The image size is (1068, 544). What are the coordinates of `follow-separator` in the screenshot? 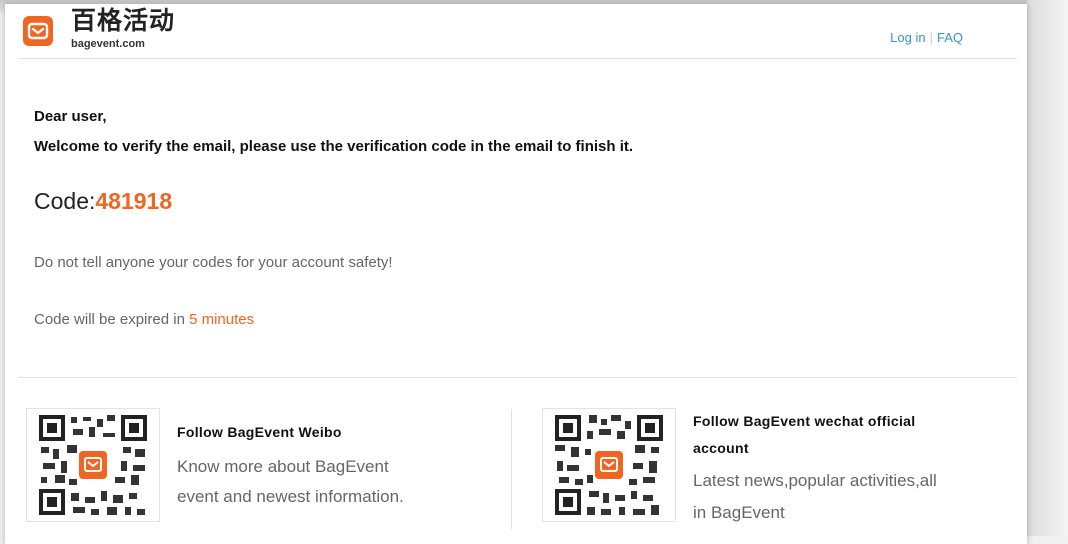 It's located at (511, 469).